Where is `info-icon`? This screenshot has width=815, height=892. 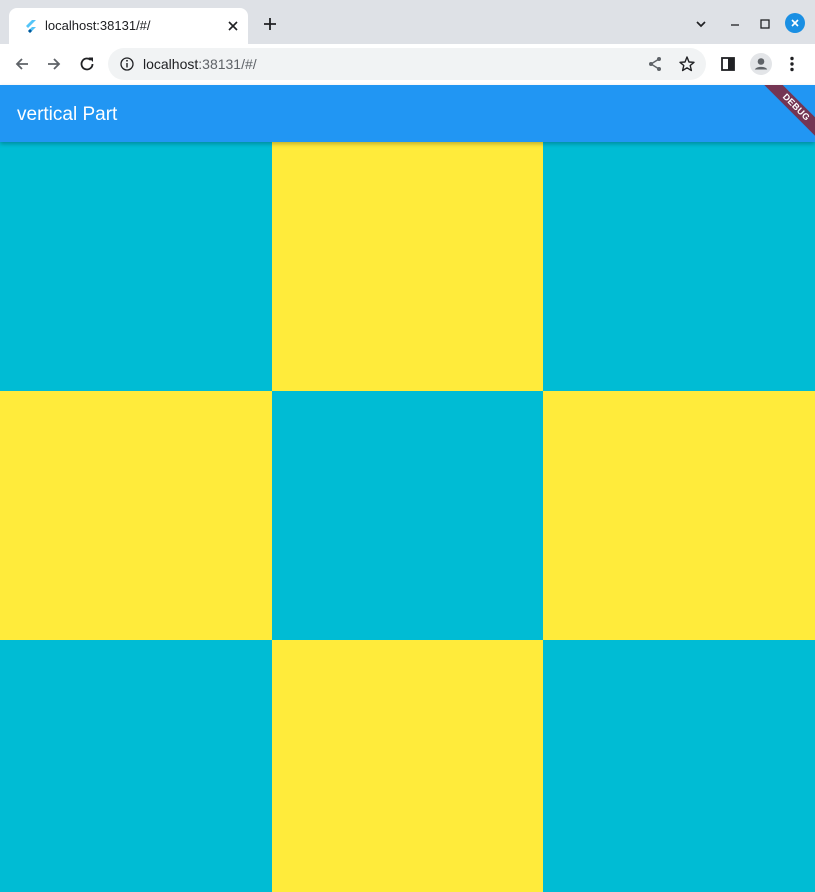
info-icon is located at coordinates (127, 64).